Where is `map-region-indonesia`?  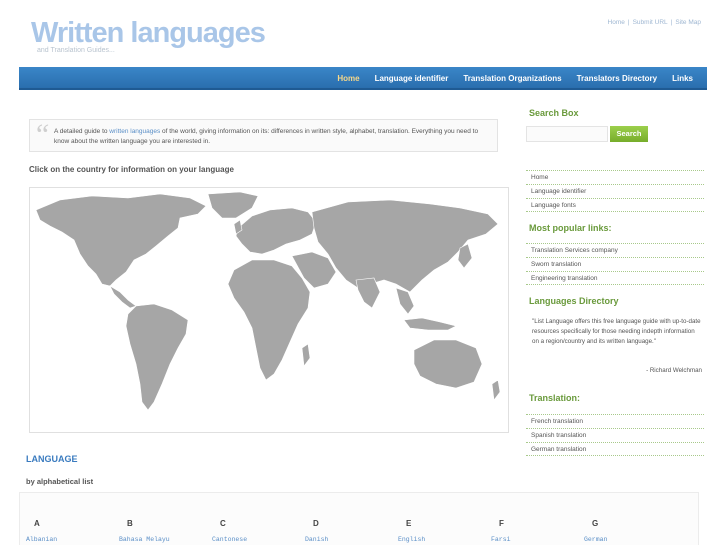
map-region-indonesia is located at coordinates (430, 324).